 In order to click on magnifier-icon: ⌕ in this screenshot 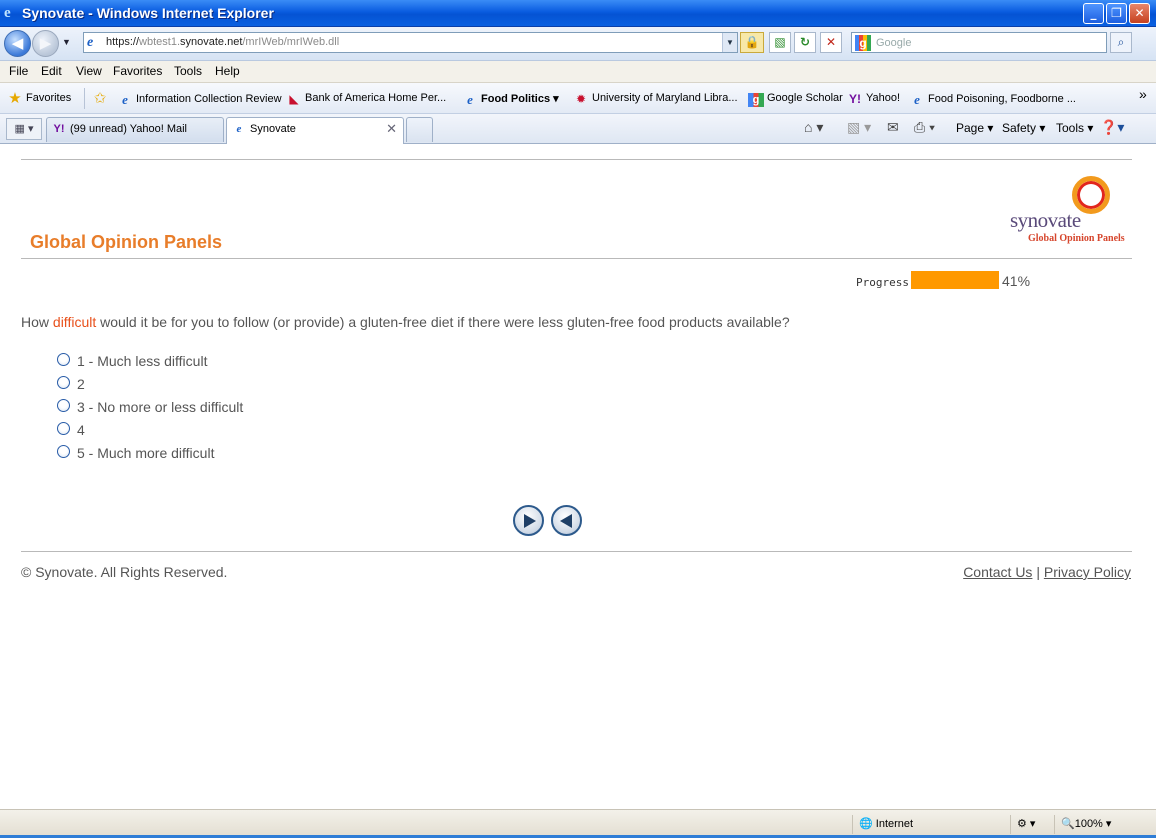, I will do `click(1121, 42)`.